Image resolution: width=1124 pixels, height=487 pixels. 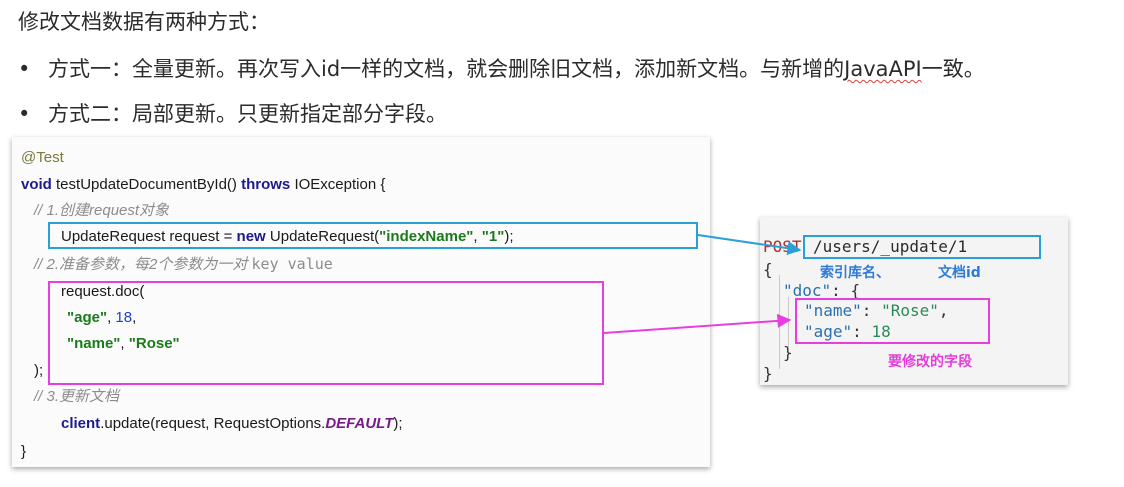 What do you see at coordinates (749, 245) in the screenshot?
I see `arrow-request-to-url` at bounding box center [749, 245].